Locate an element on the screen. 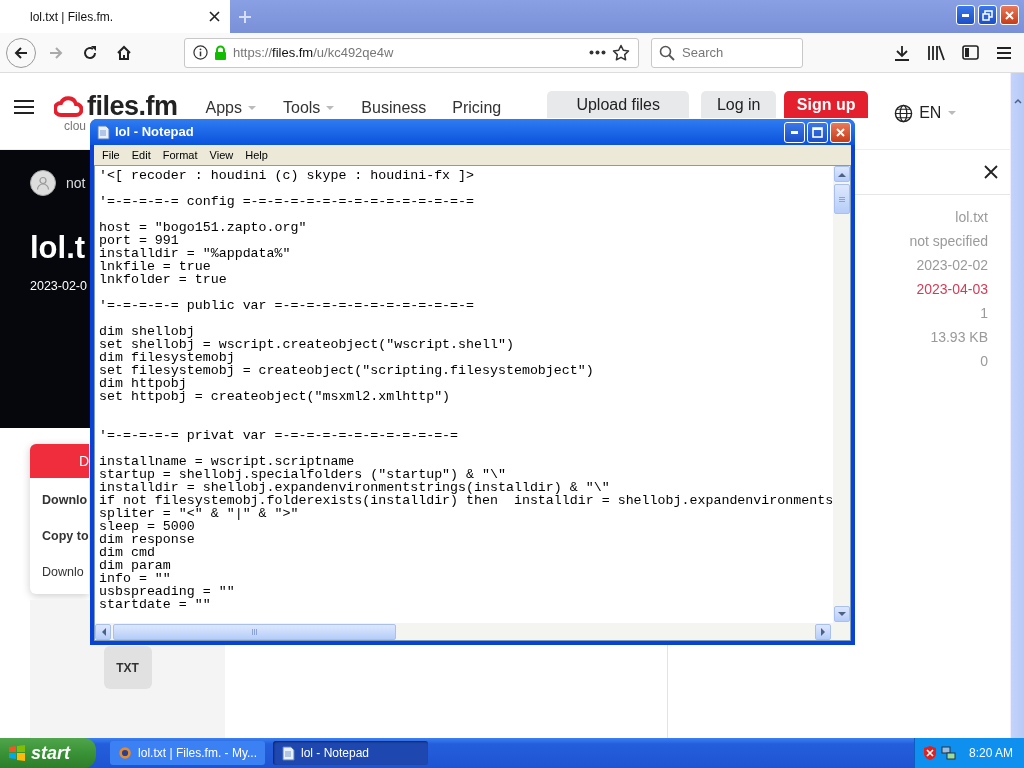 The width and height of the screenshot is (1024, 768). header-button: Upload files is located at coordinates (618, 104).